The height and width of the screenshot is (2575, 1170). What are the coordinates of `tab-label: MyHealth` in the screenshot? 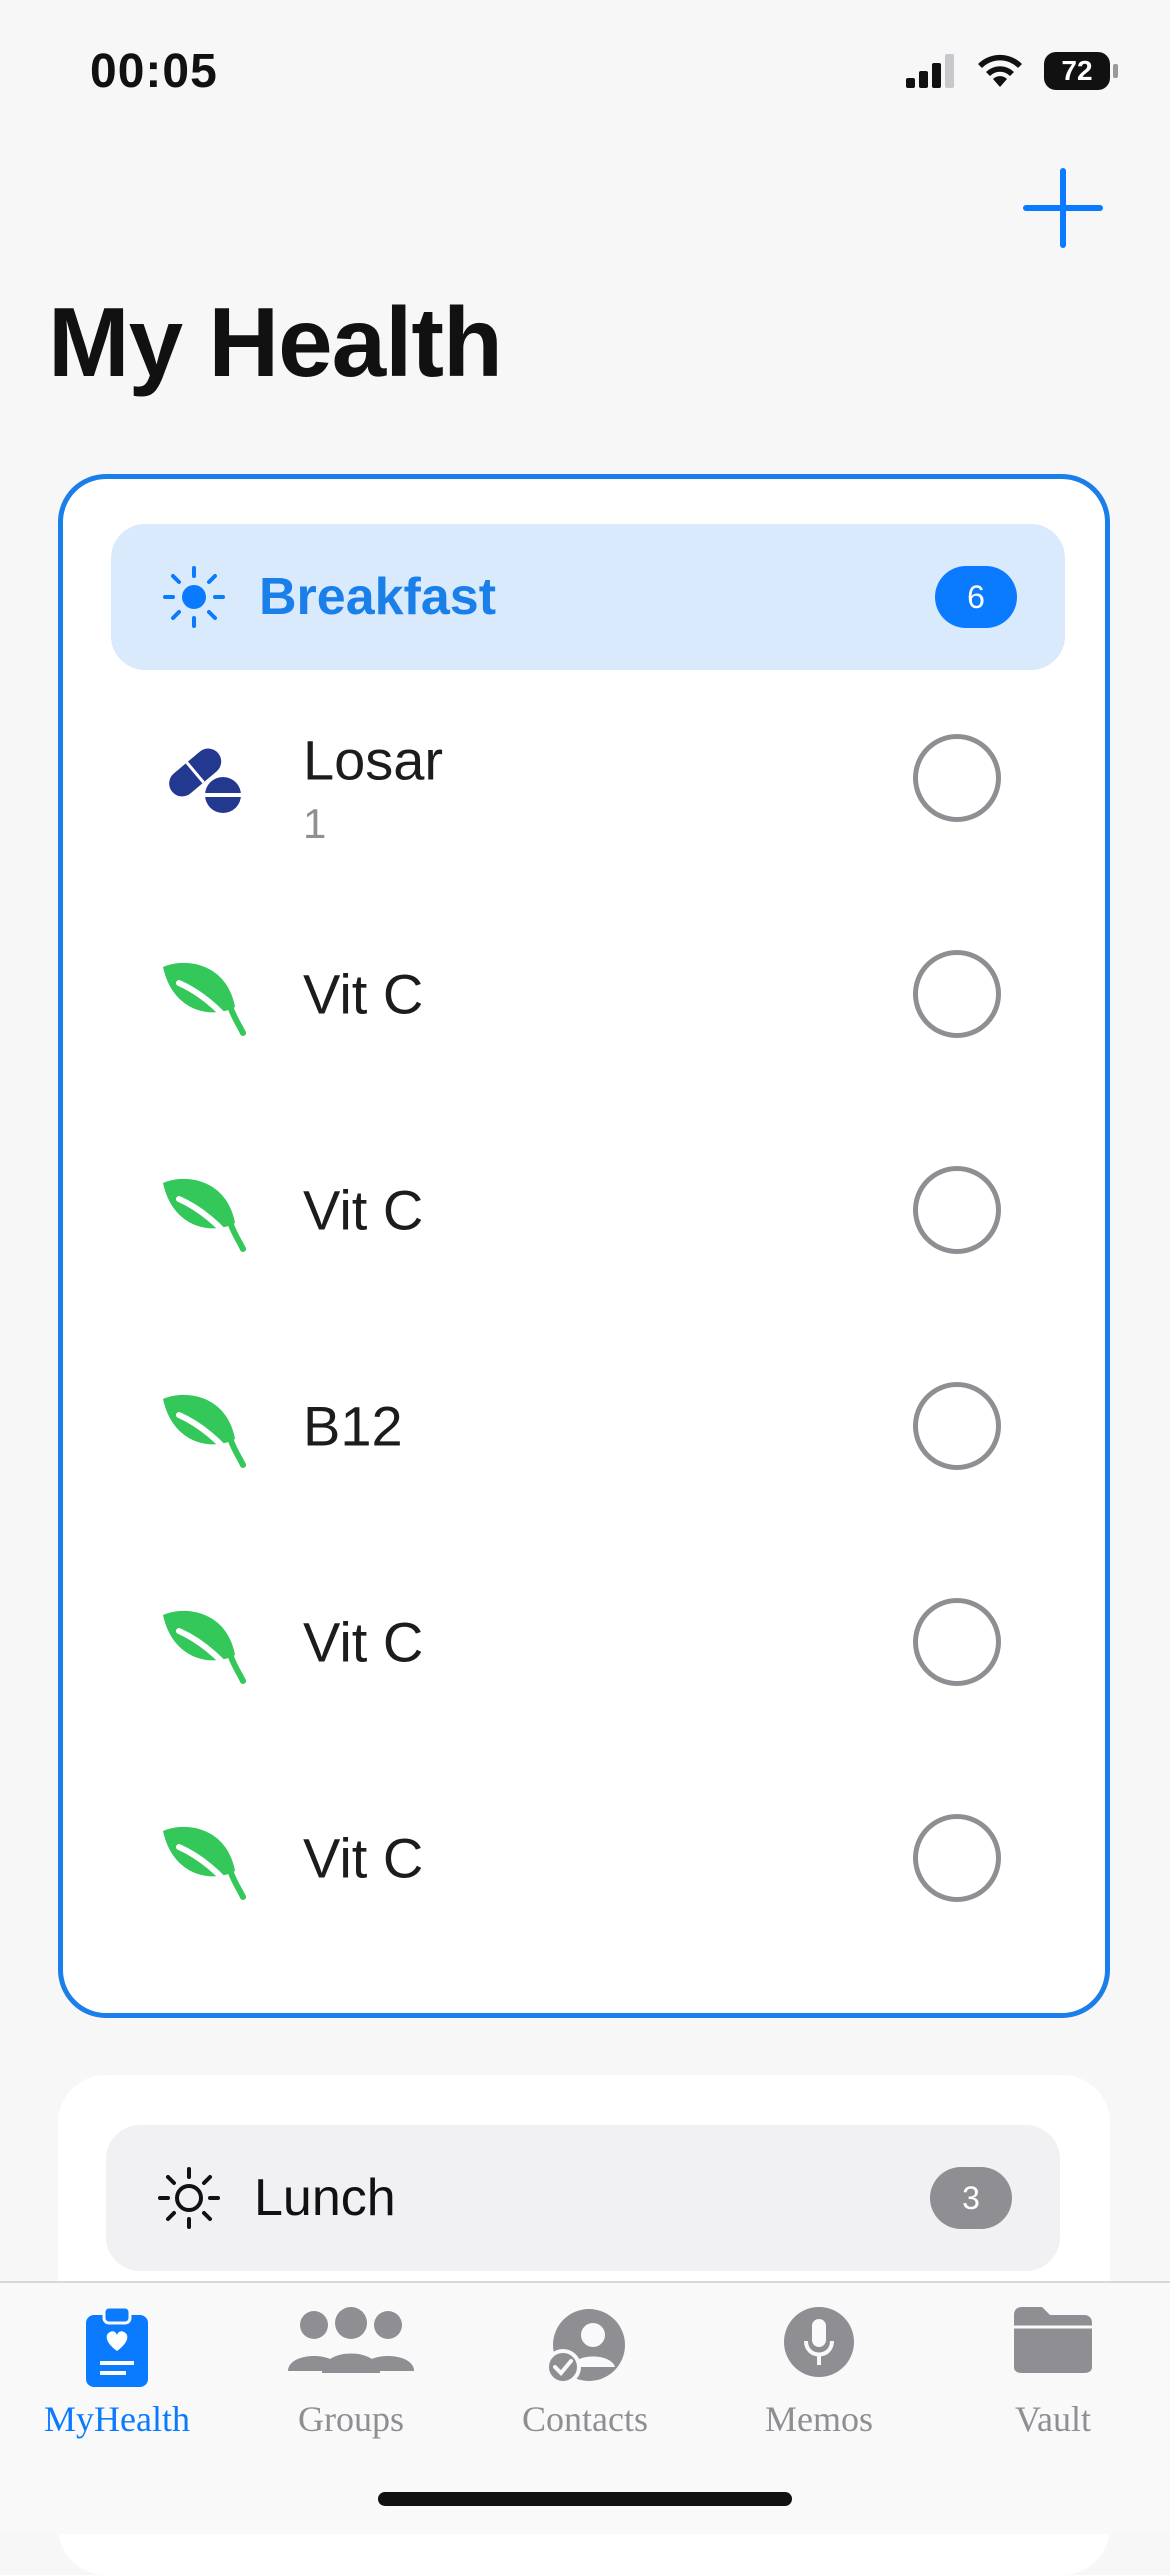 It's located at (117, 2419).